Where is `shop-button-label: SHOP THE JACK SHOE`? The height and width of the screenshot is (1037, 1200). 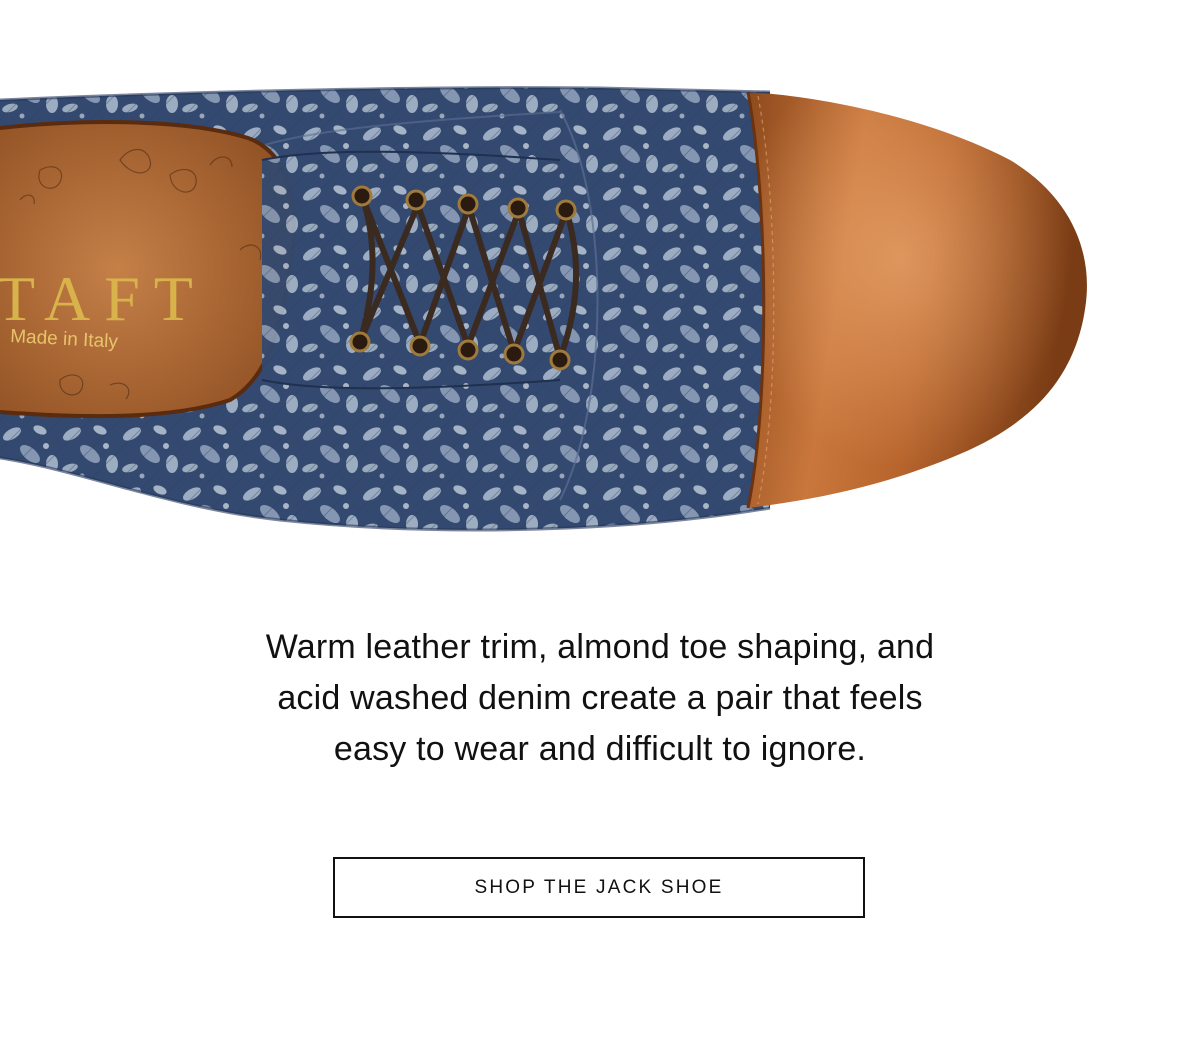 shop-button-label: SHOP THE JACK SHOE is located at coordinates (599, 887).